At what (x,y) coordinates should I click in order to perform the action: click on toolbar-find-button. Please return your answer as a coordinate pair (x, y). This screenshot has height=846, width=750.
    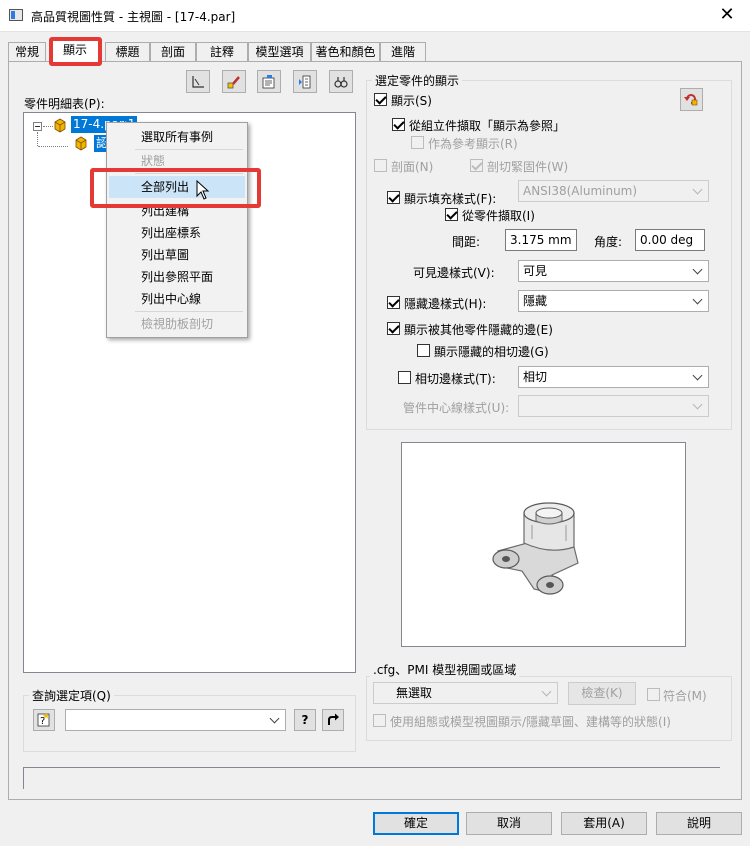
    Looking at the image, I should click on (341, 81).